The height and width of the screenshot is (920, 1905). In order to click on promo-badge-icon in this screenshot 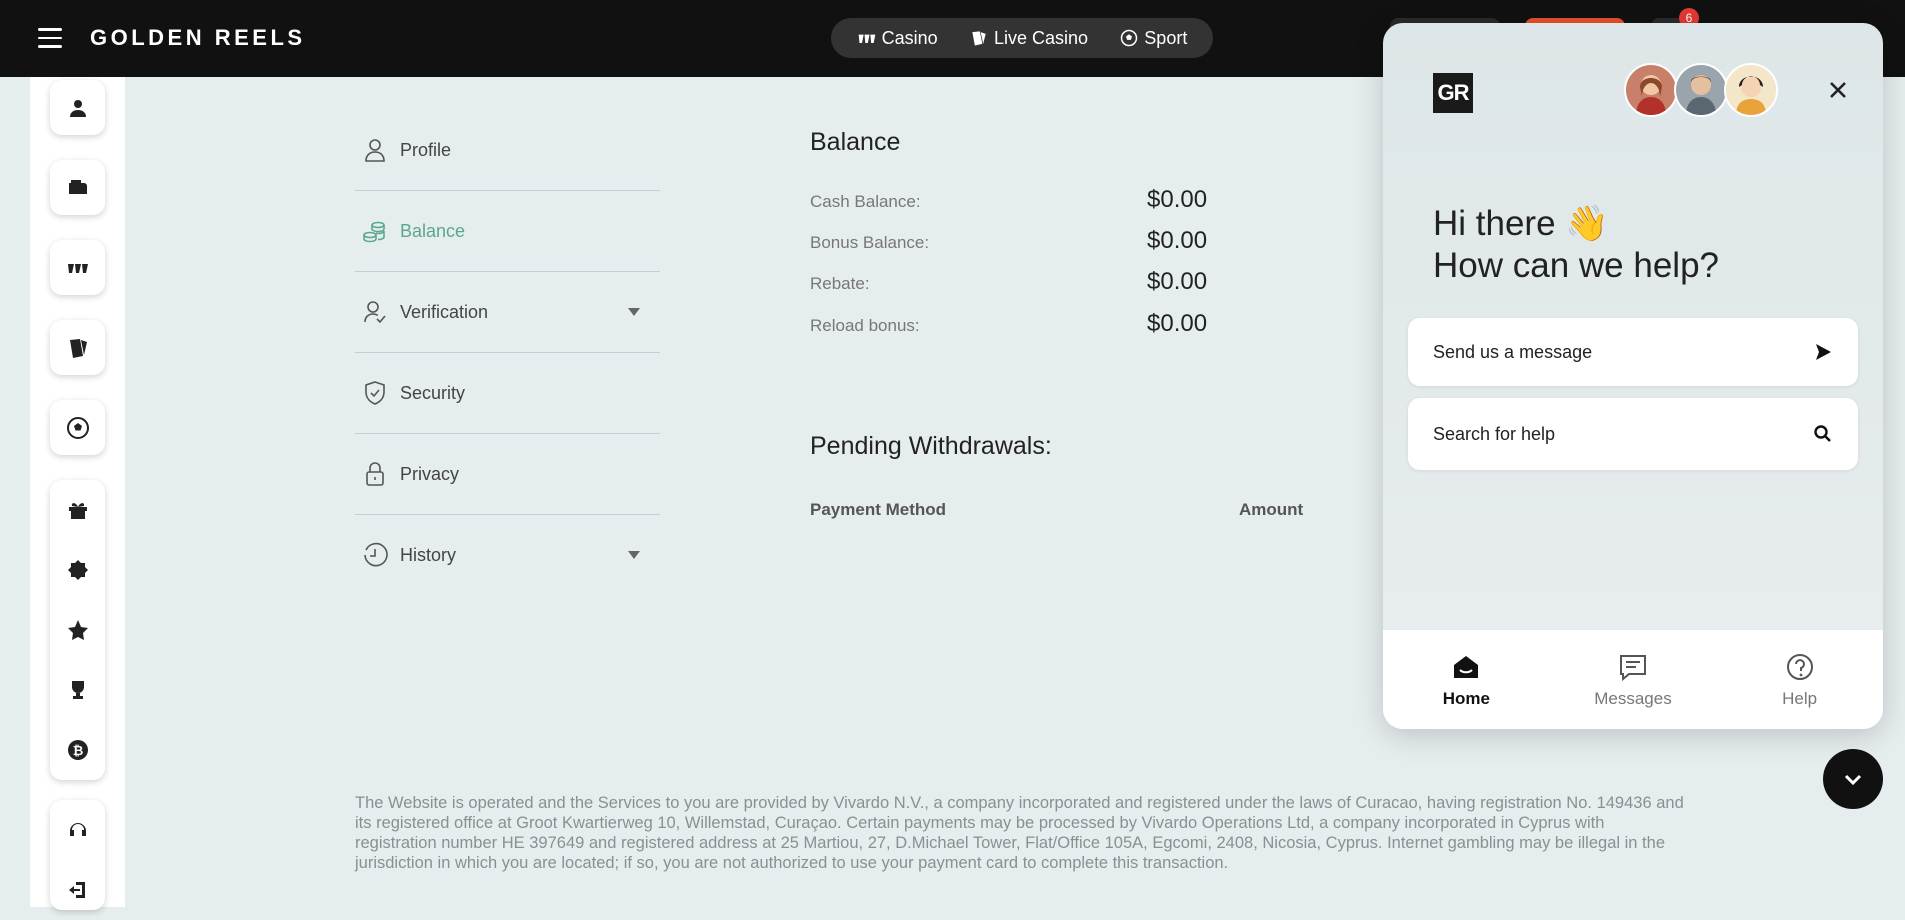, I will do `click(77, 570)`.